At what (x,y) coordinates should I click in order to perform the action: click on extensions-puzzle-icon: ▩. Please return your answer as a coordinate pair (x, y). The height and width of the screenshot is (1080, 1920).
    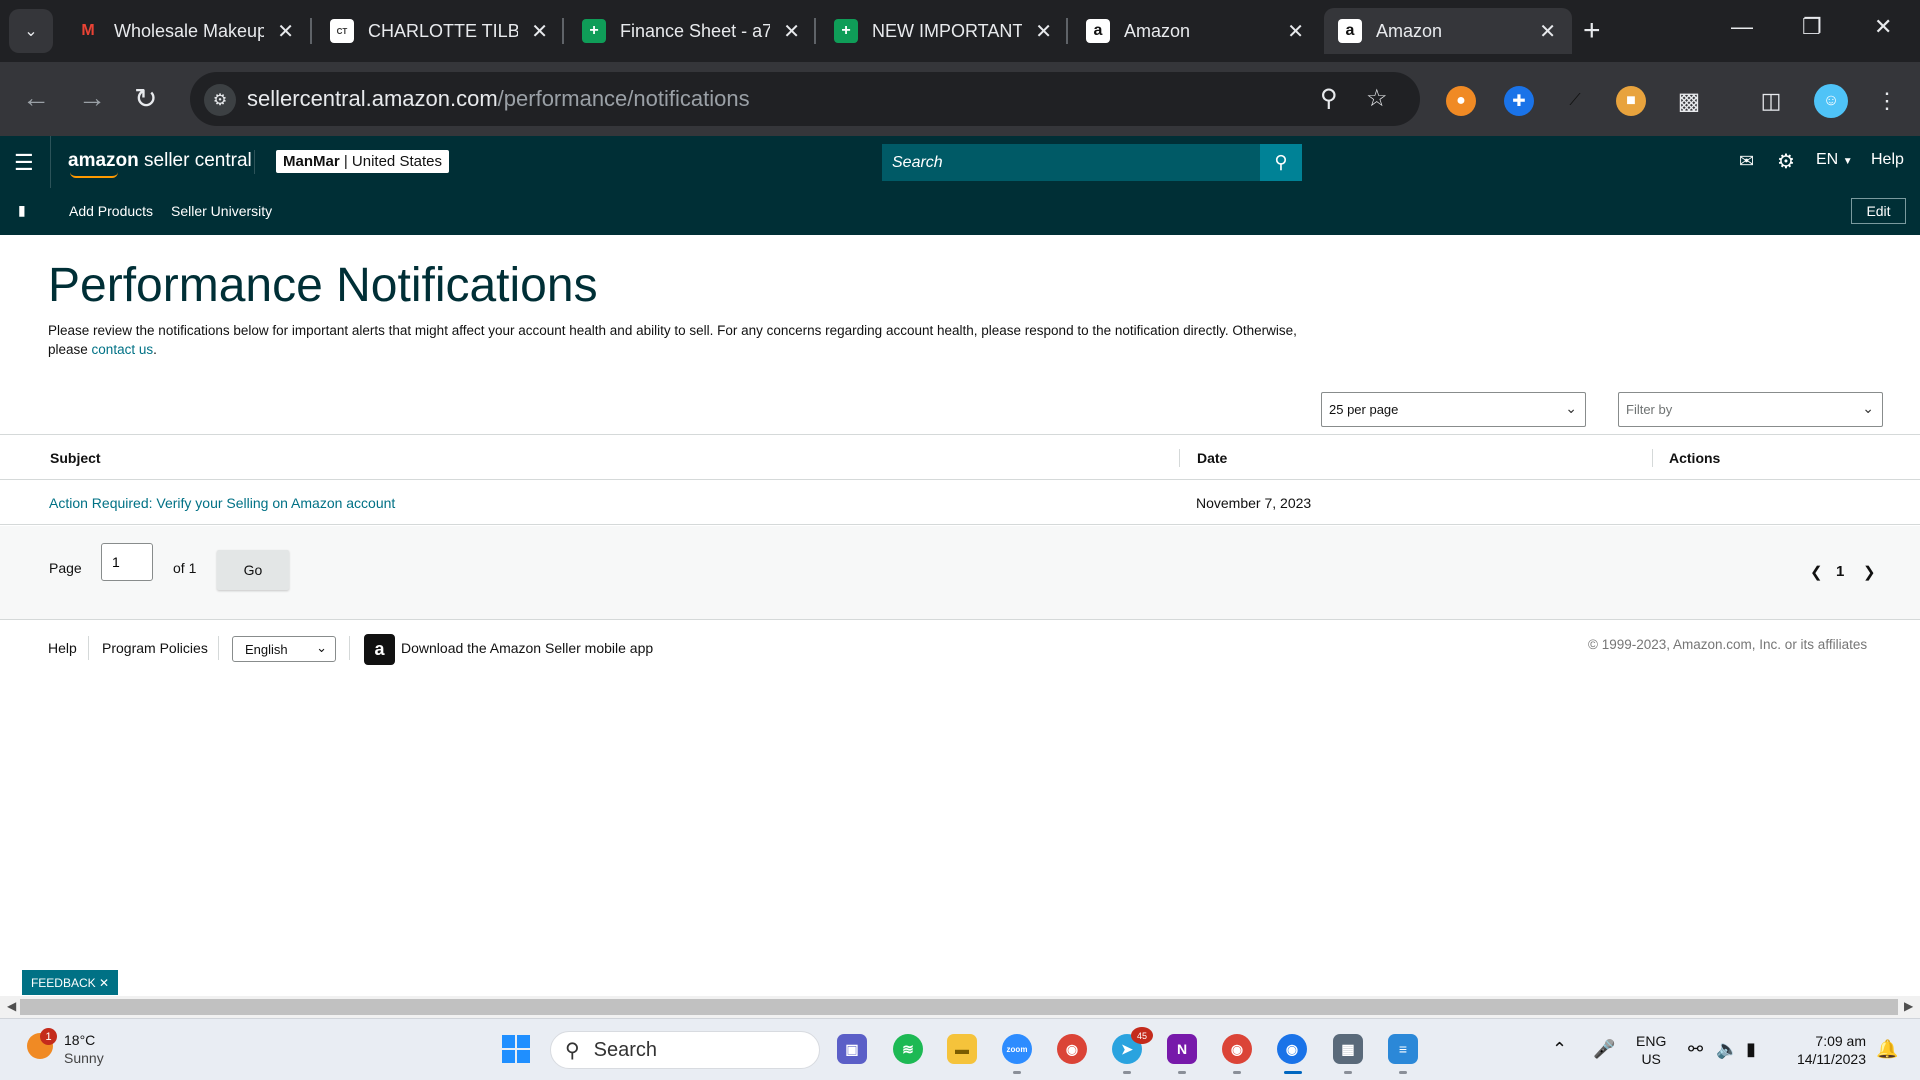
    Looking at the image, I should click on (1689, 101).